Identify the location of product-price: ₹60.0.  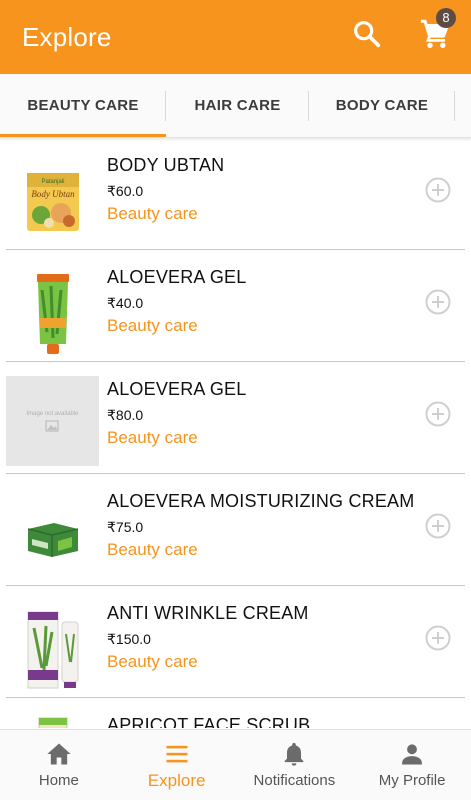
(125, 191).